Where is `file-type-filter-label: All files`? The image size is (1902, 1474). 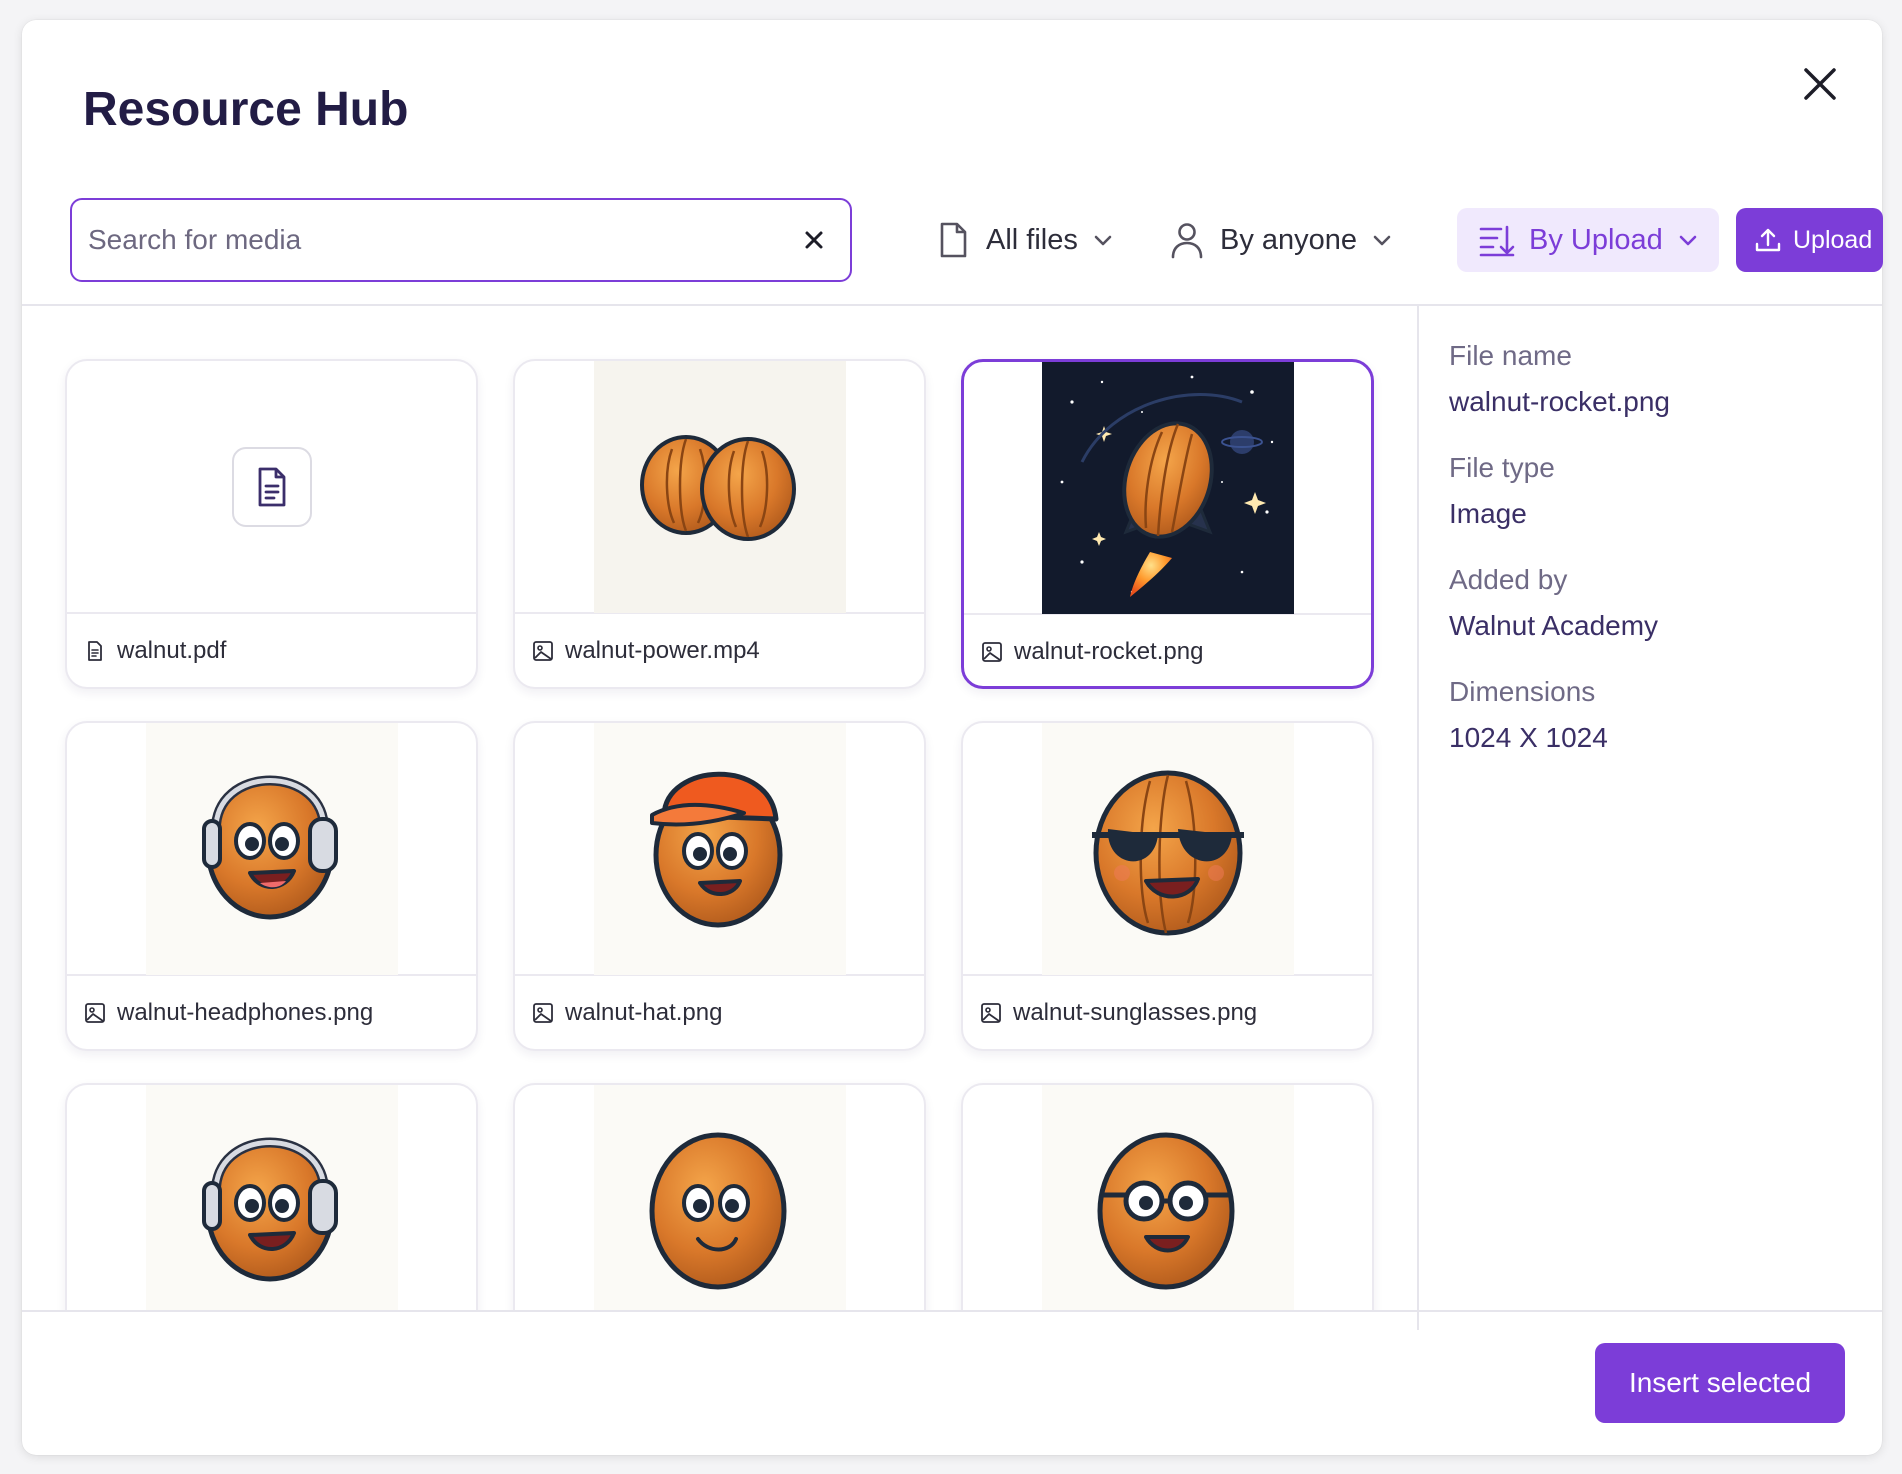
file-type-filter-label: All files is located at coordinates (1032, 239).